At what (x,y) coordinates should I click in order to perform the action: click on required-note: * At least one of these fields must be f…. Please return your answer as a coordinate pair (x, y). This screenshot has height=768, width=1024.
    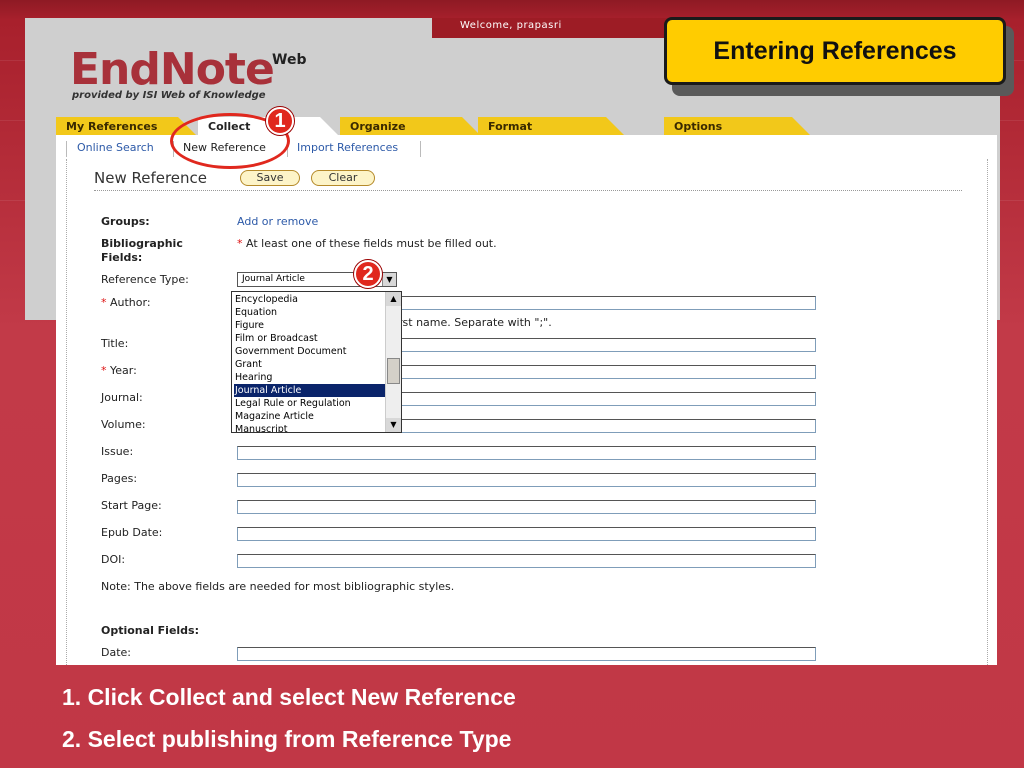
    Looking at the image, I should click on (367, 243).